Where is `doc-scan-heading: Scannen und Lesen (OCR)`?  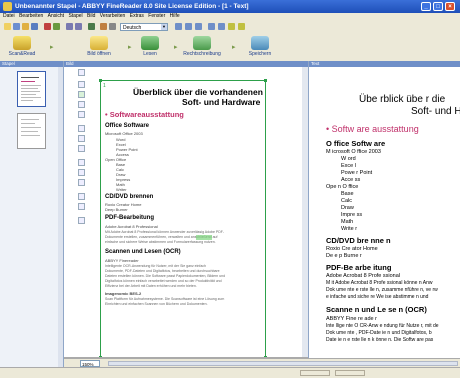 doc-scan-heading: Scannen und Lesen (OCR) is located at coordinates (143, 252).